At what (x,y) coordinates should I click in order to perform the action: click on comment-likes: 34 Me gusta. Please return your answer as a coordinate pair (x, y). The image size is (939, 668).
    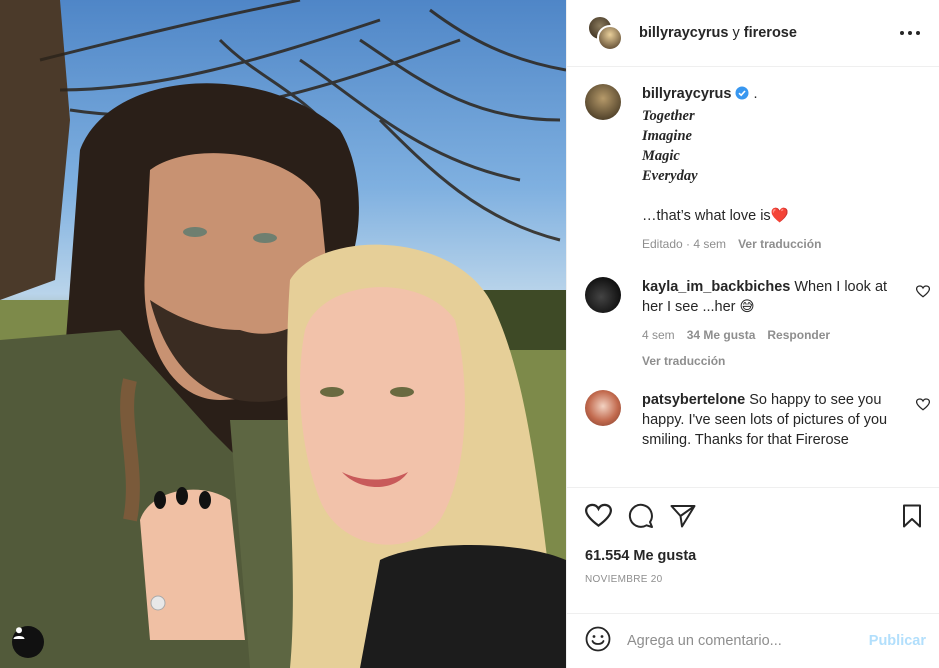
    Looking at the image, I should click on (721, 335).